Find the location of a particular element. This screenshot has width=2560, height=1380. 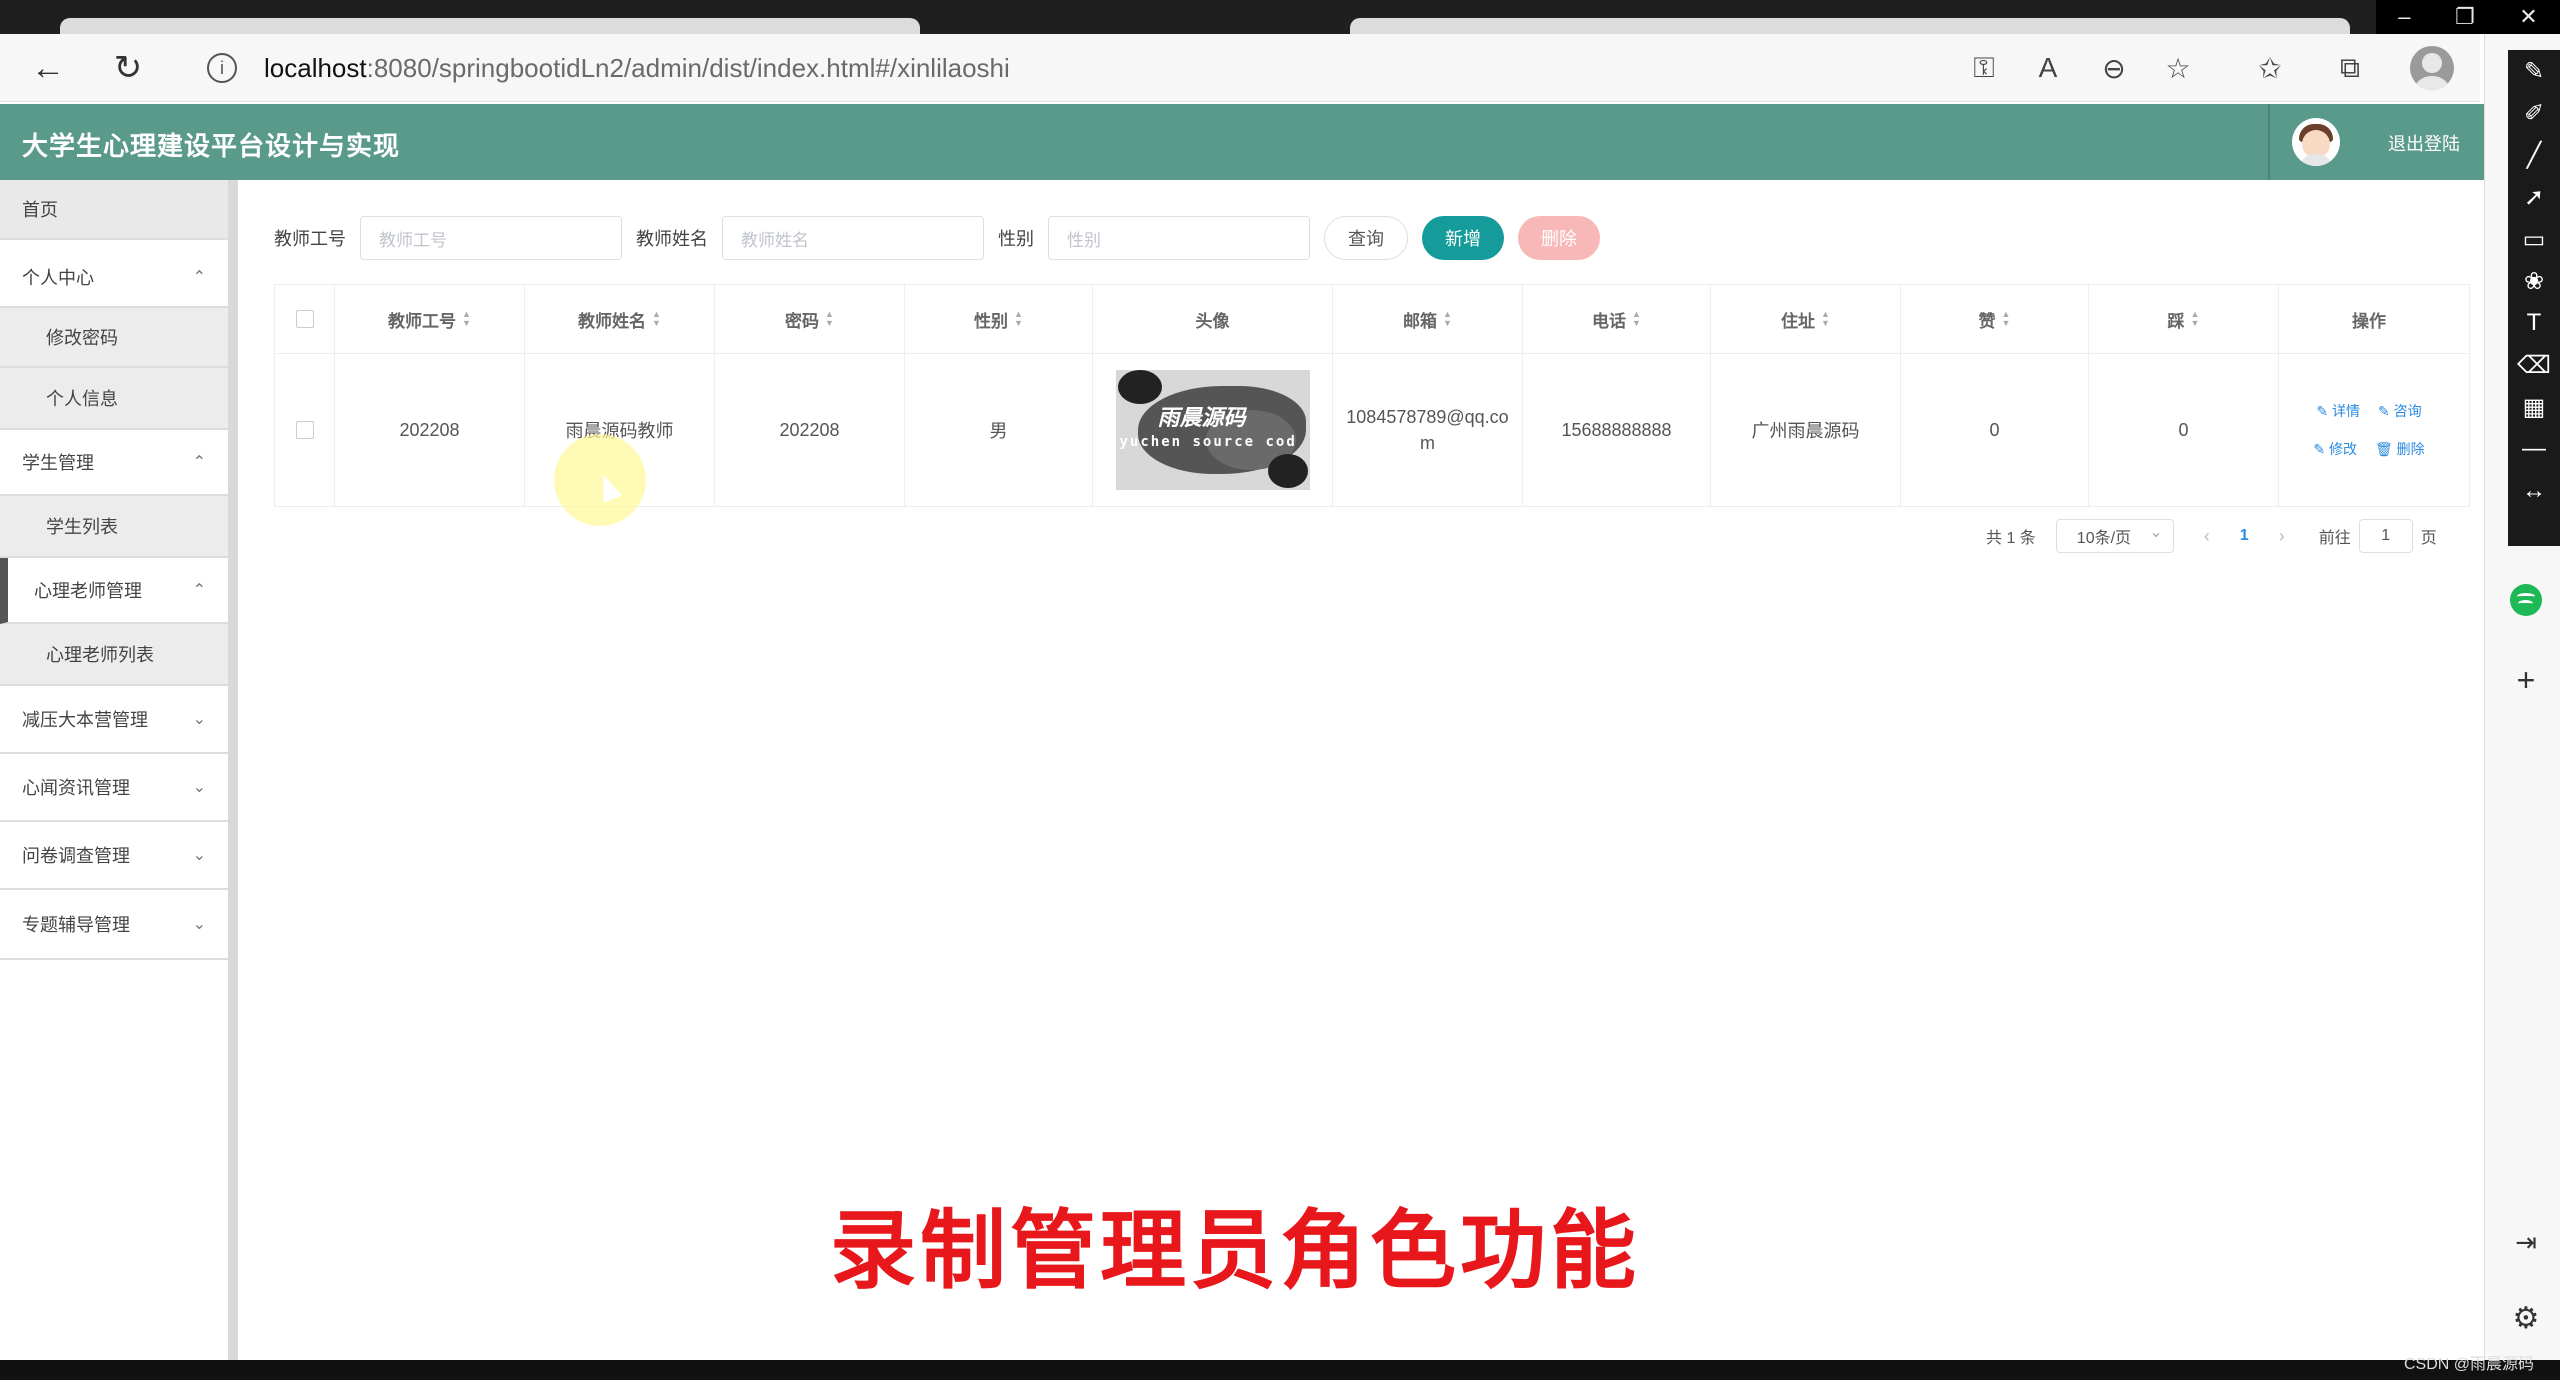

column-header: 操作 is located at coordinates (2369, 321).